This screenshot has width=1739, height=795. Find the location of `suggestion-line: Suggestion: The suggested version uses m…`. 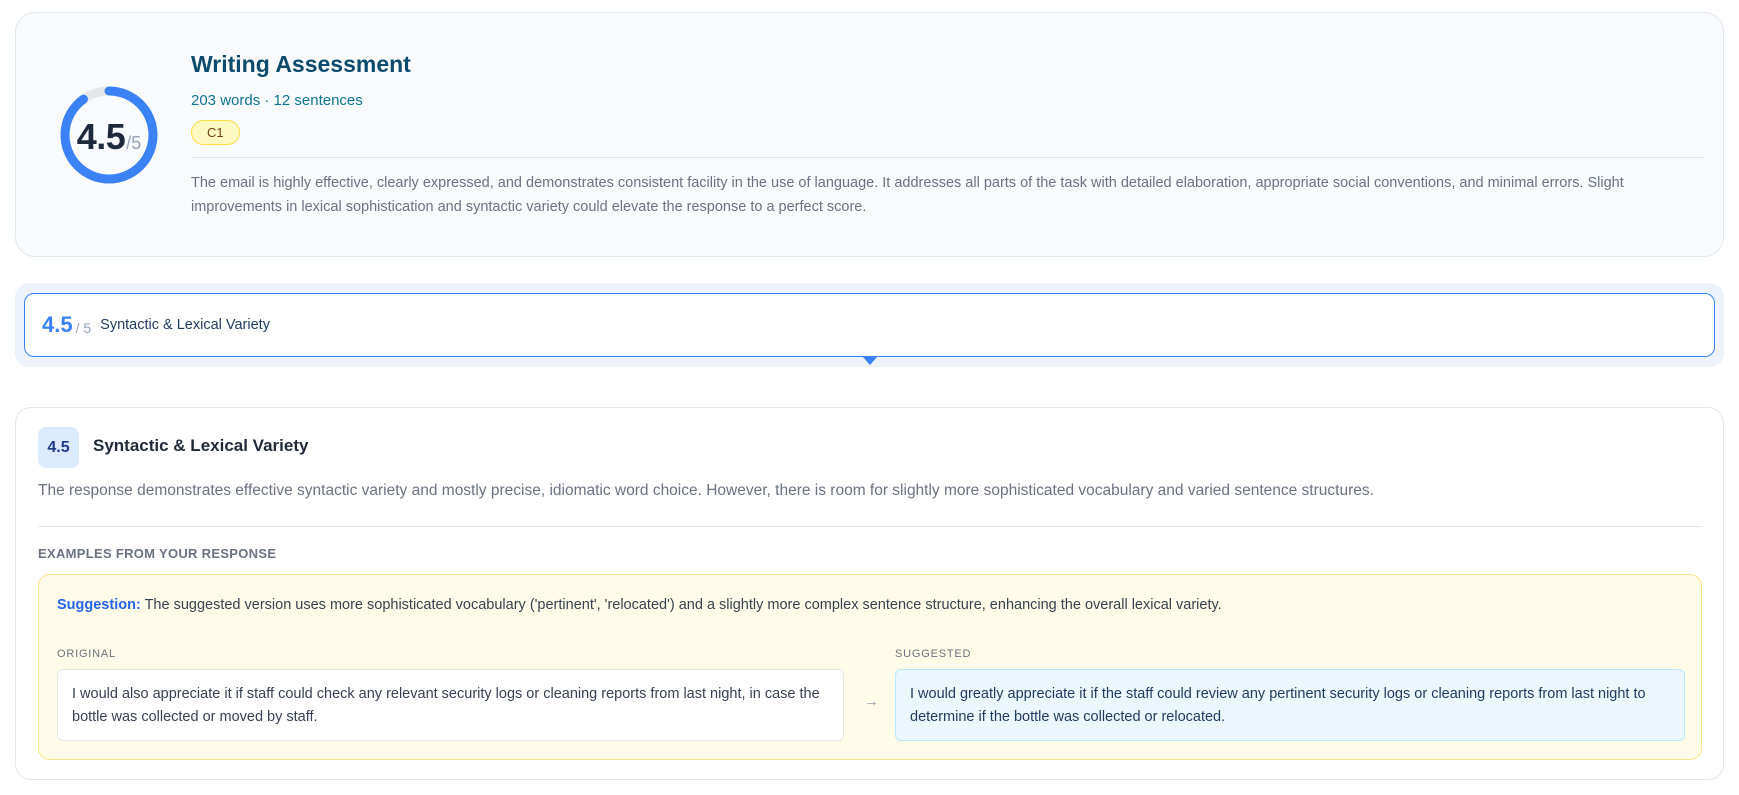

suggestion-line: Suggestion: The suggested version uses m… is located at coordinates (639, 605).